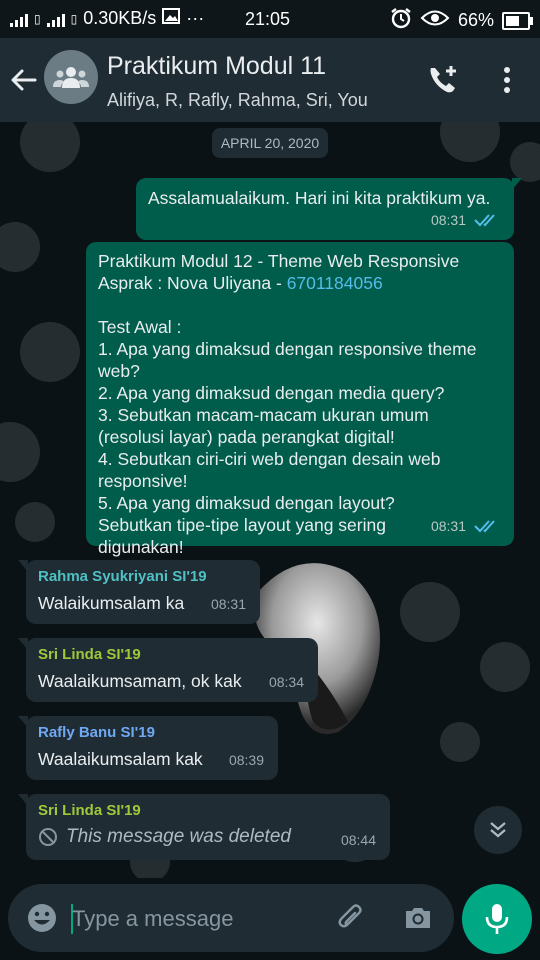 This screenshot has height=960, width=540. I want to click on message-text: Walaikumsalam ka, so click(111, 603).